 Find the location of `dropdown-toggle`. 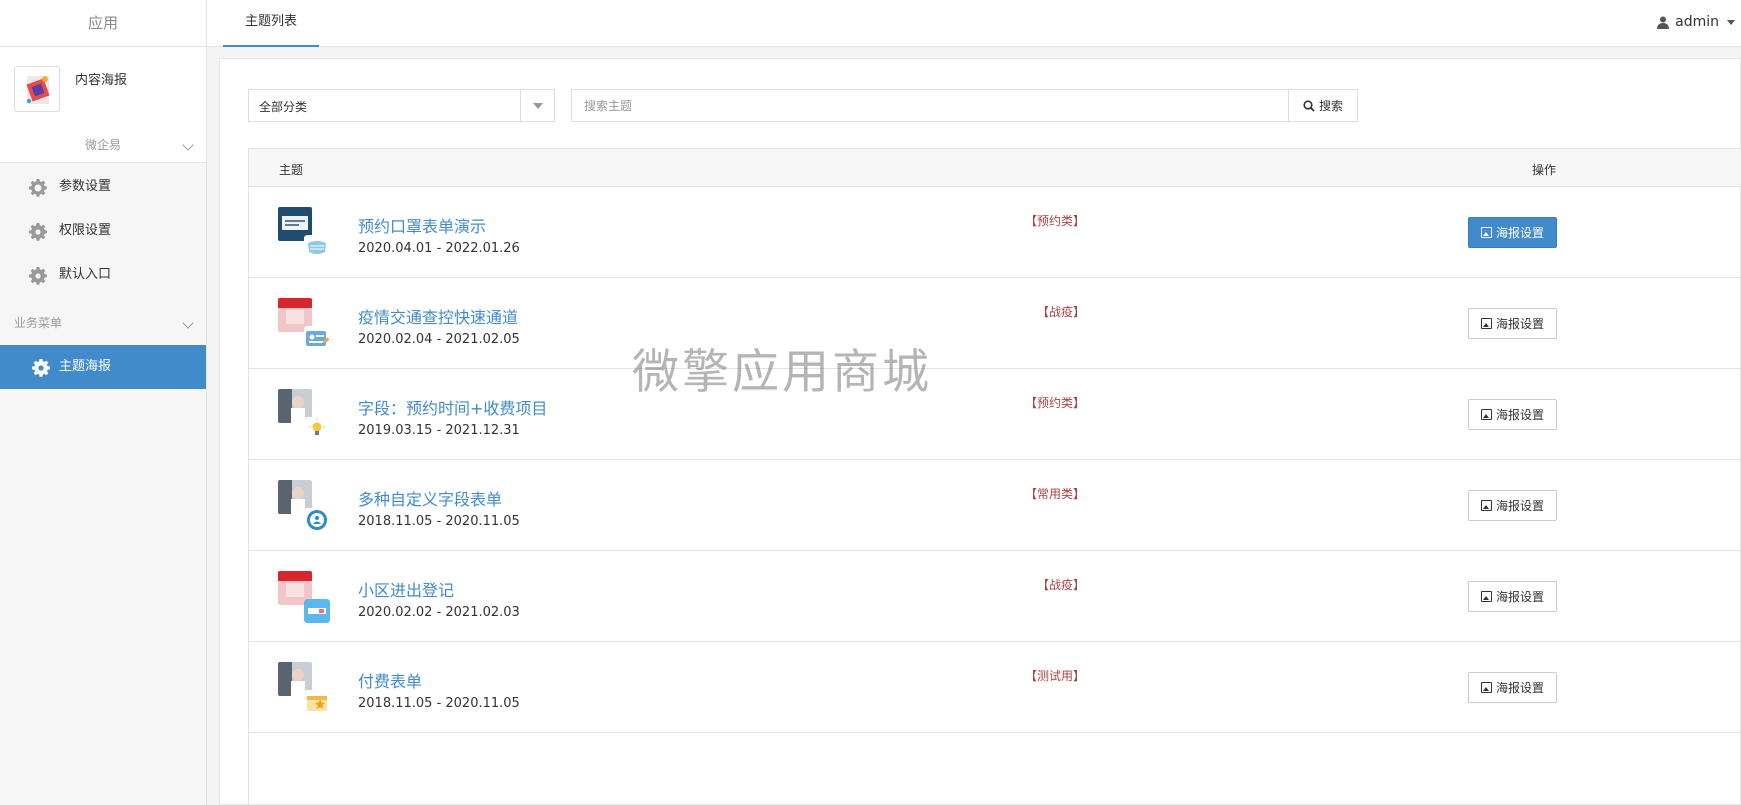

dropdown-toggle is located at coordinates (537, 105).